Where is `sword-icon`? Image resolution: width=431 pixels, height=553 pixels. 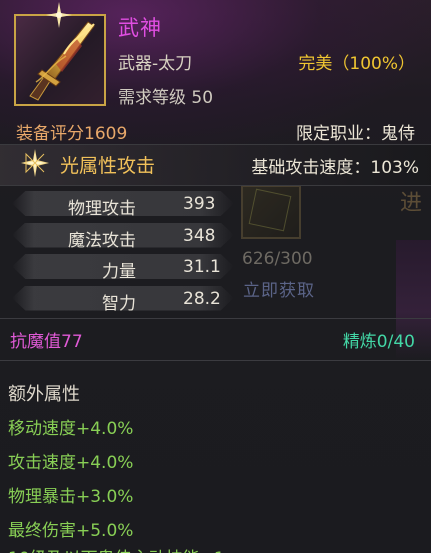
sword-icon is located at coordinates (62, 61).